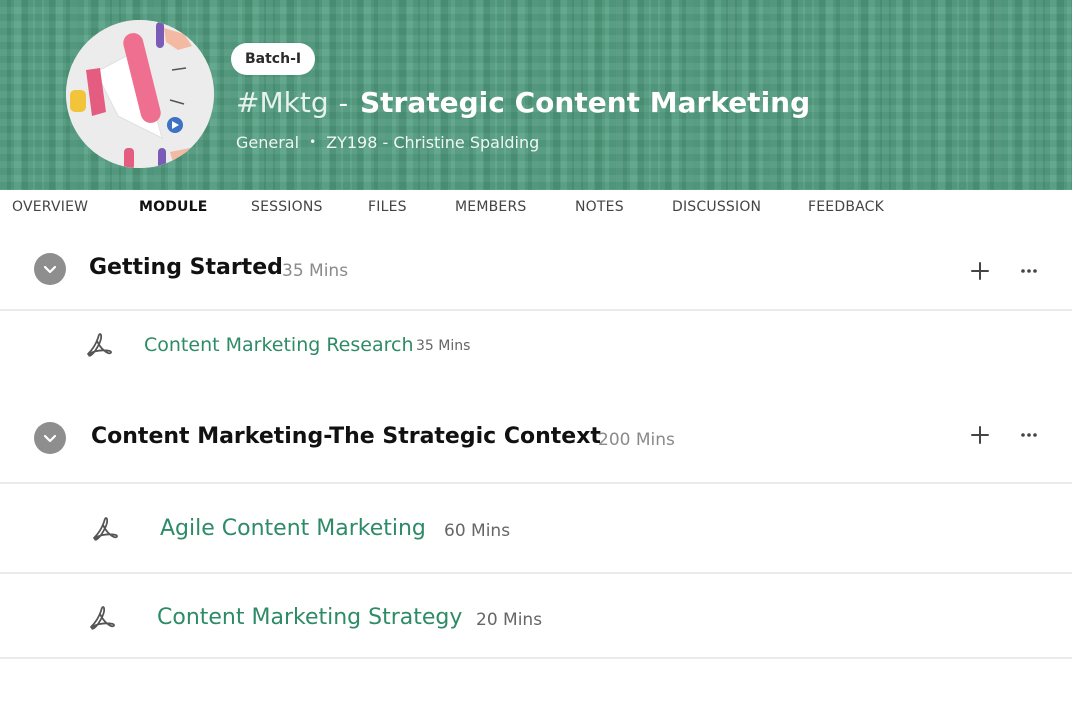  I want to click on module-item-link: Agile Content Marketing, so click(293, 528).